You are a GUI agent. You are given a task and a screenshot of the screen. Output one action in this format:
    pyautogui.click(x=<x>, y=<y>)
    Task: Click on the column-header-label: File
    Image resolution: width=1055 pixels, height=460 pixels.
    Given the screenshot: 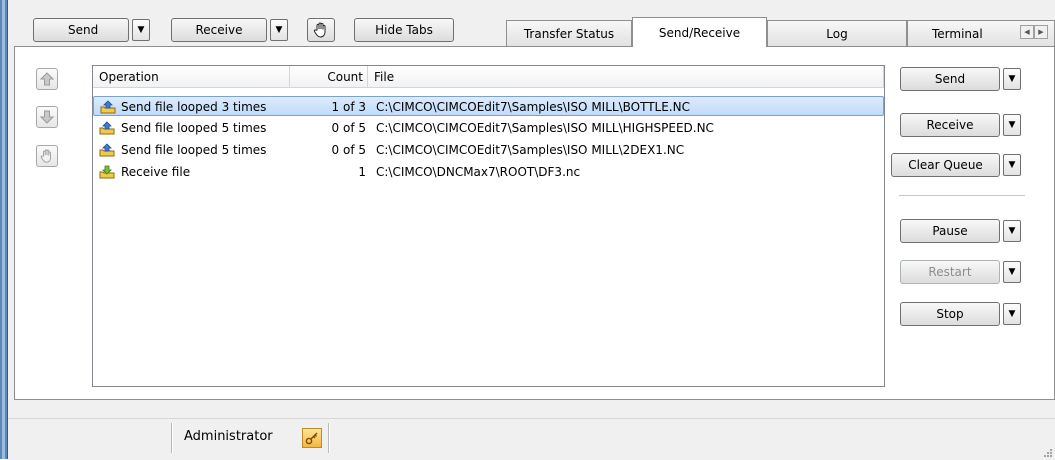 What is the action you would take?
    pyautogui.click(x=384, y=76)
    